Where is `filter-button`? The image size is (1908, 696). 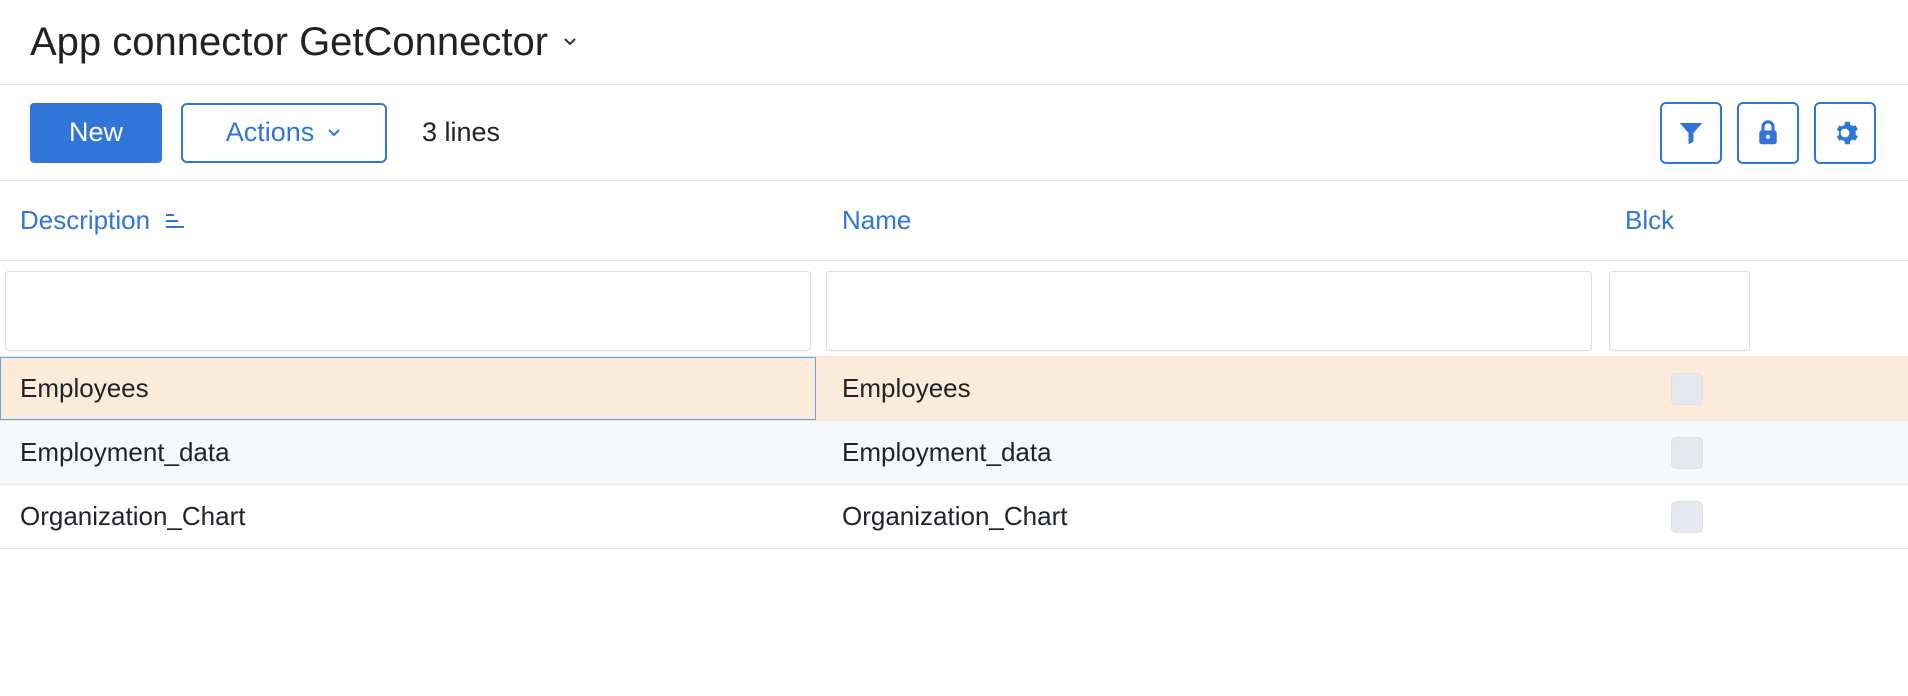 filter-button is located at coordinates (1691, 133).